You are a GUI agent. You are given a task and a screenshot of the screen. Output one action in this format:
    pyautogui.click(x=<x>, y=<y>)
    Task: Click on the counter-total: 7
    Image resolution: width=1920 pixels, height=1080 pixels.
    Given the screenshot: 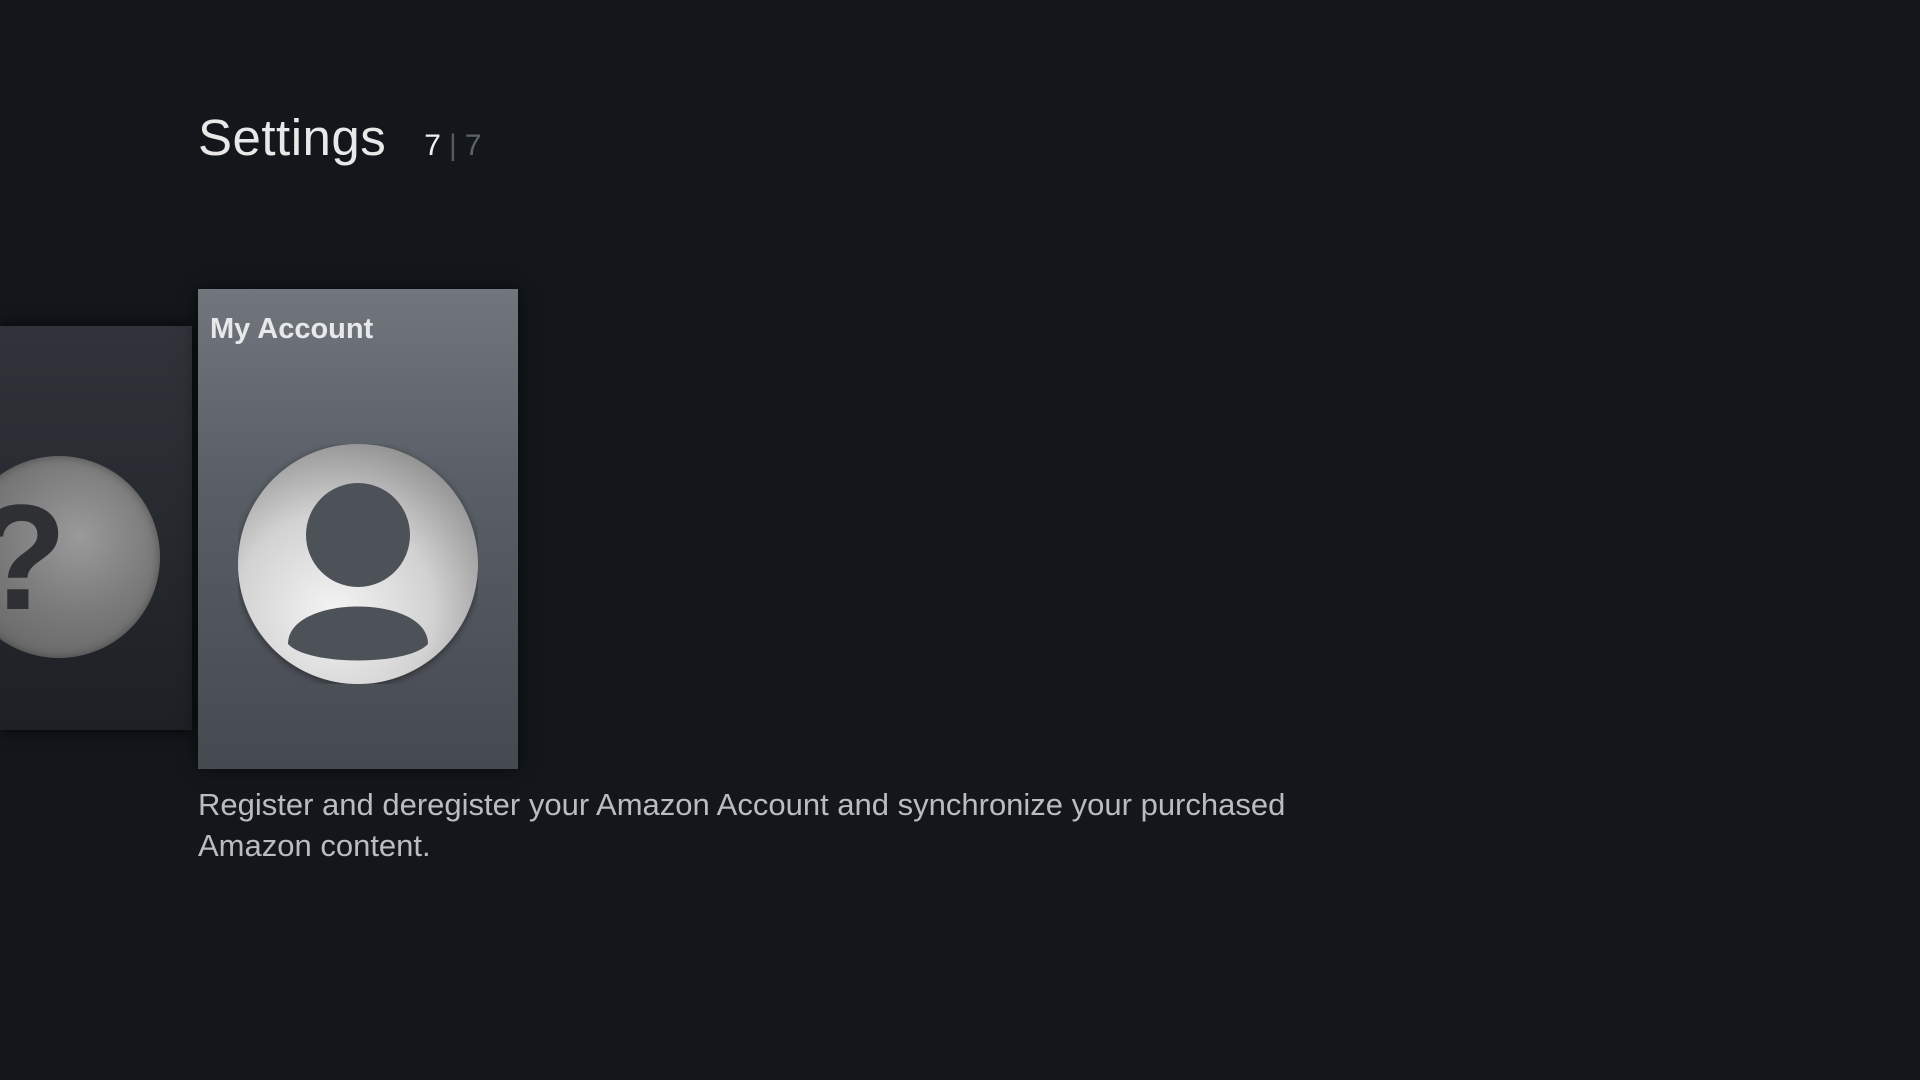 What is the action you would take?
    pyautogui.click(x=473, y=145)
    